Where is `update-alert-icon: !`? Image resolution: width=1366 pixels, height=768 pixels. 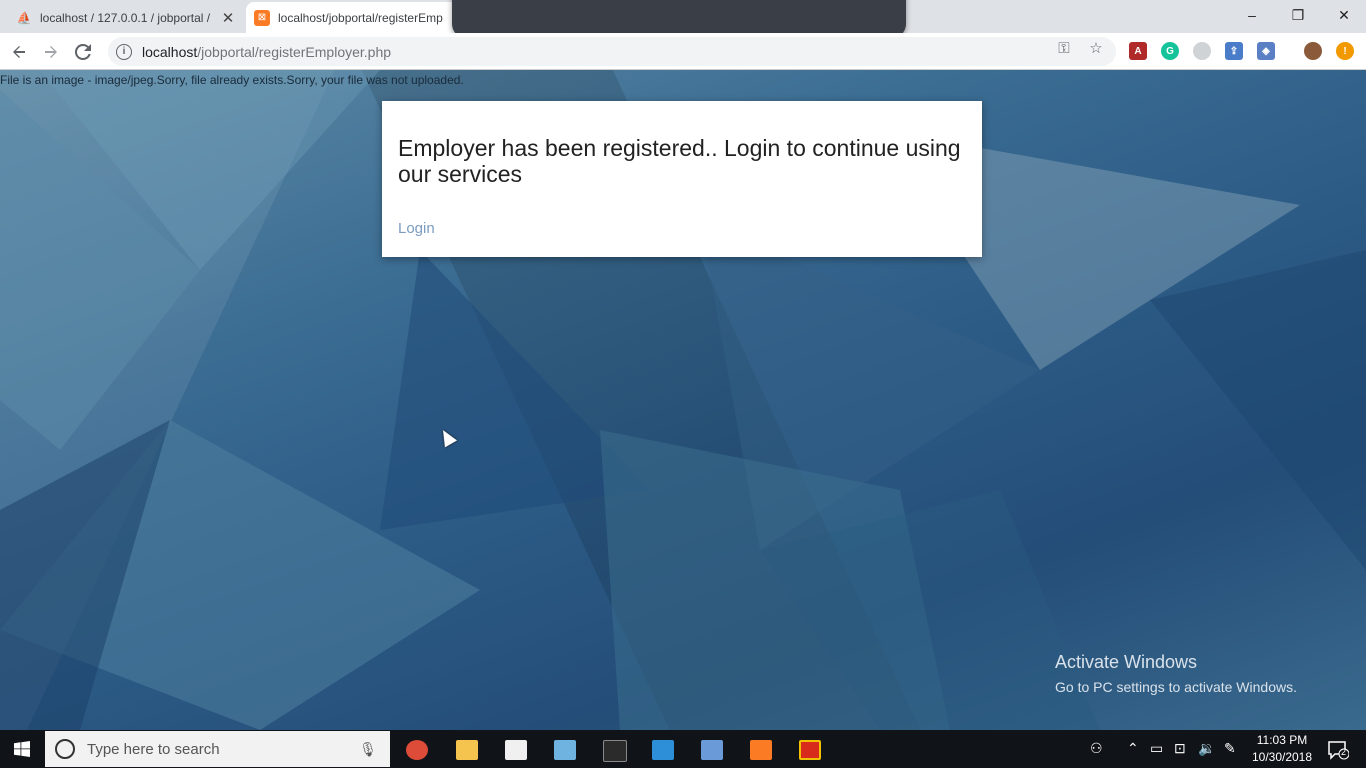
update-alert-icon: ! is located at coordinates (1345, 51).